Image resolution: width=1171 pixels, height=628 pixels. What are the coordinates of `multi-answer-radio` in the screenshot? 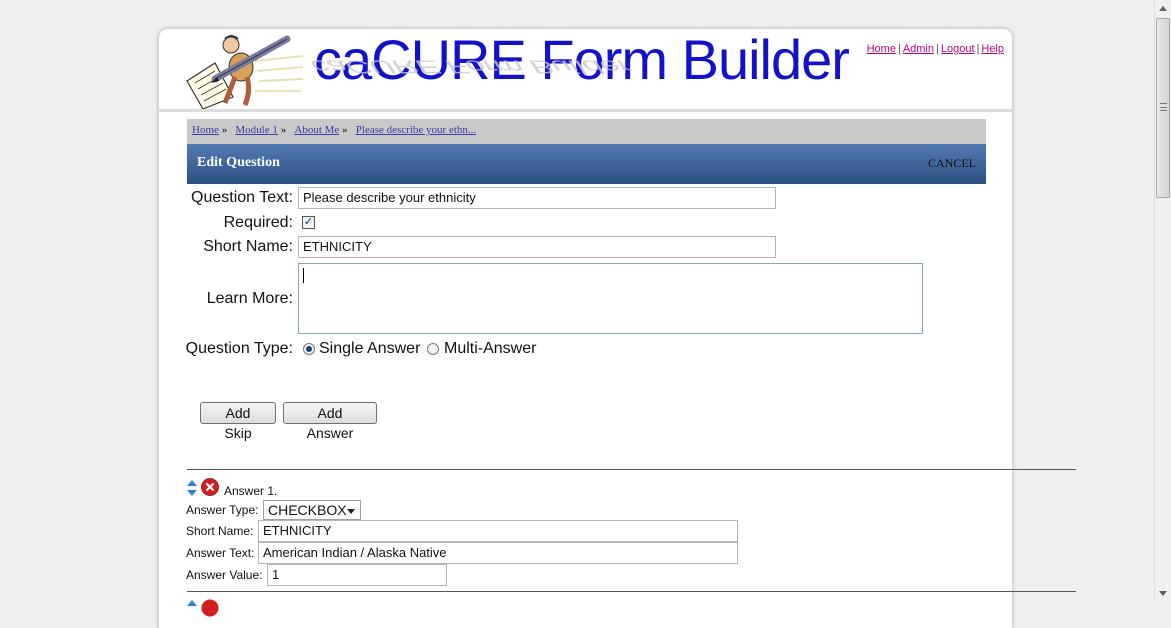 It's located at (433, 349).